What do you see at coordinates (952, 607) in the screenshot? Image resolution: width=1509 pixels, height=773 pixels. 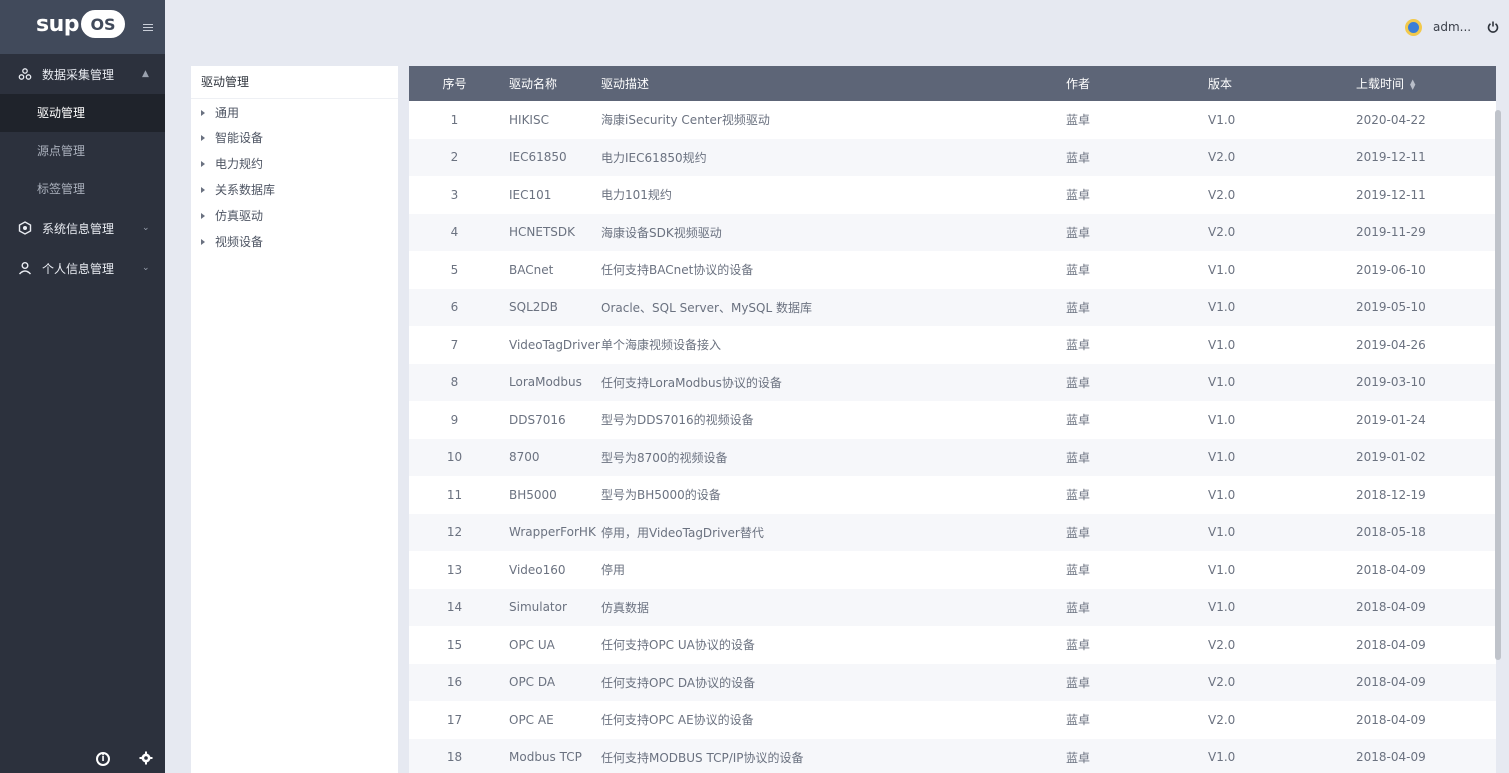 I see `table-row: 14 Simulator 仿真数据 蓝卓 V1.0 2018-04-09` at bounding box center [952, 607].